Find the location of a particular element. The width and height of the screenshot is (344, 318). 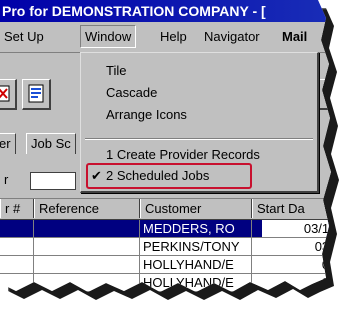

table-row: PERKINS/TONY 03/2 is located at coordinates (165, 247).